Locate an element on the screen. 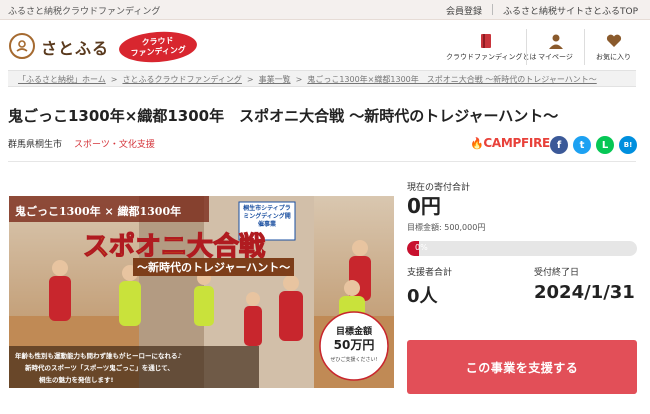 The height and width of the screenshot is (414, 650). platform-name: CAMPFIRE is located at coordinates (516, 143).